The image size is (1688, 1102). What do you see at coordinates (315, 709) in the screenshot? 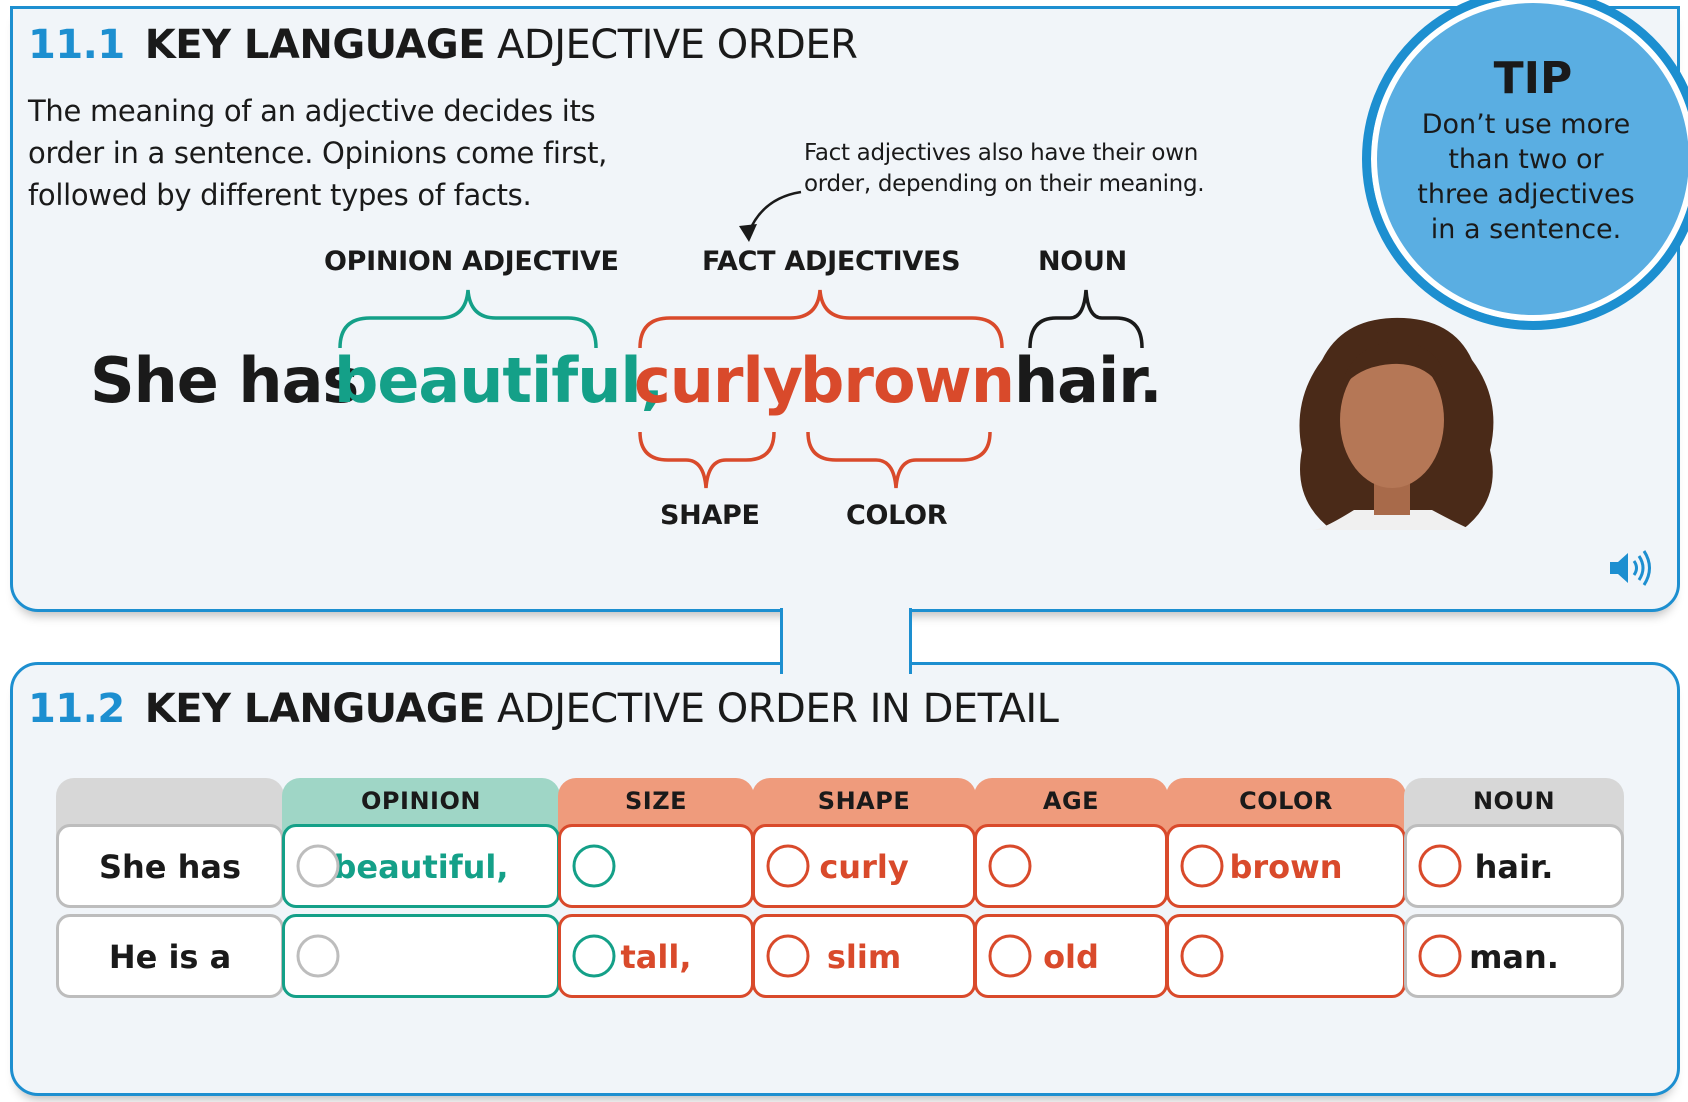
I see `key-language-label: KEY LANGUAGE` at bounding box center [315, 709].